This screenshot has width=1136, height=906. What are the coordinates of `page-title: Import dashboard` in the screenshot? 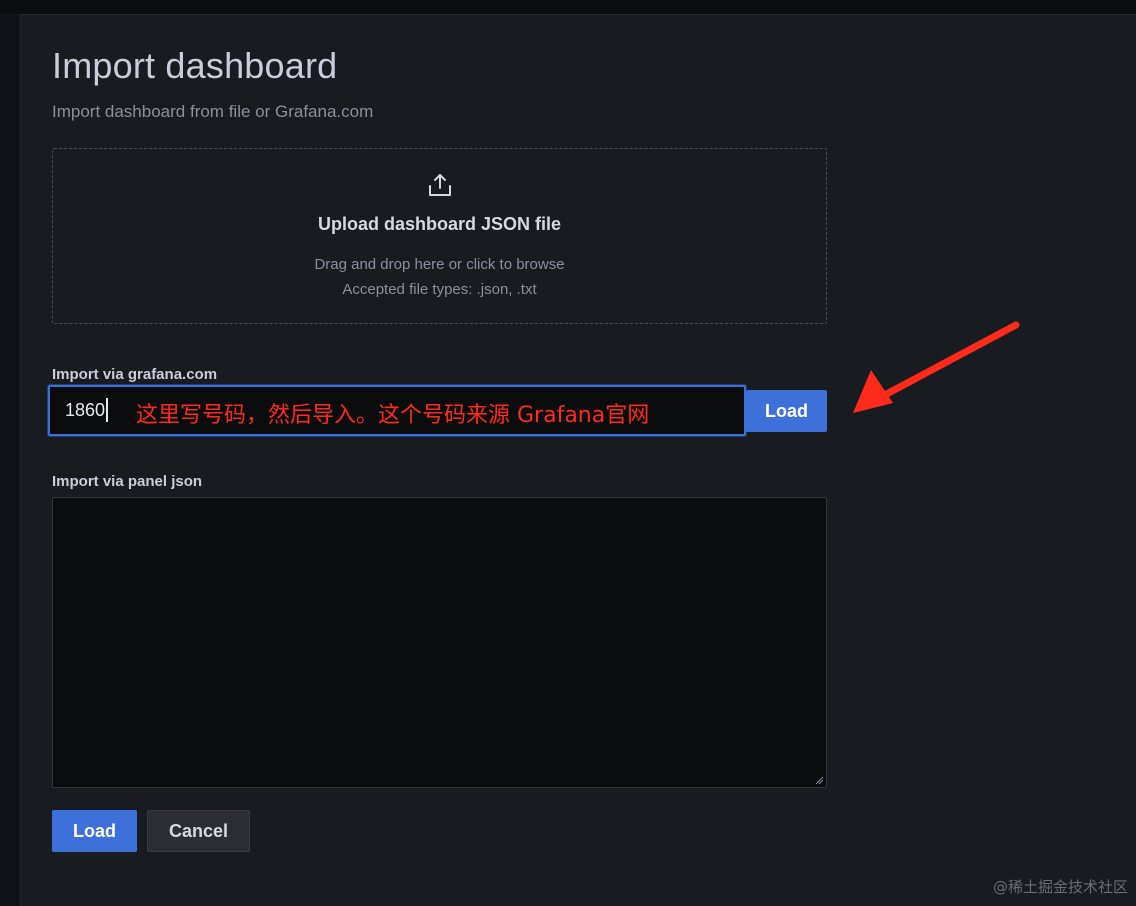 It's located at (195, 65).